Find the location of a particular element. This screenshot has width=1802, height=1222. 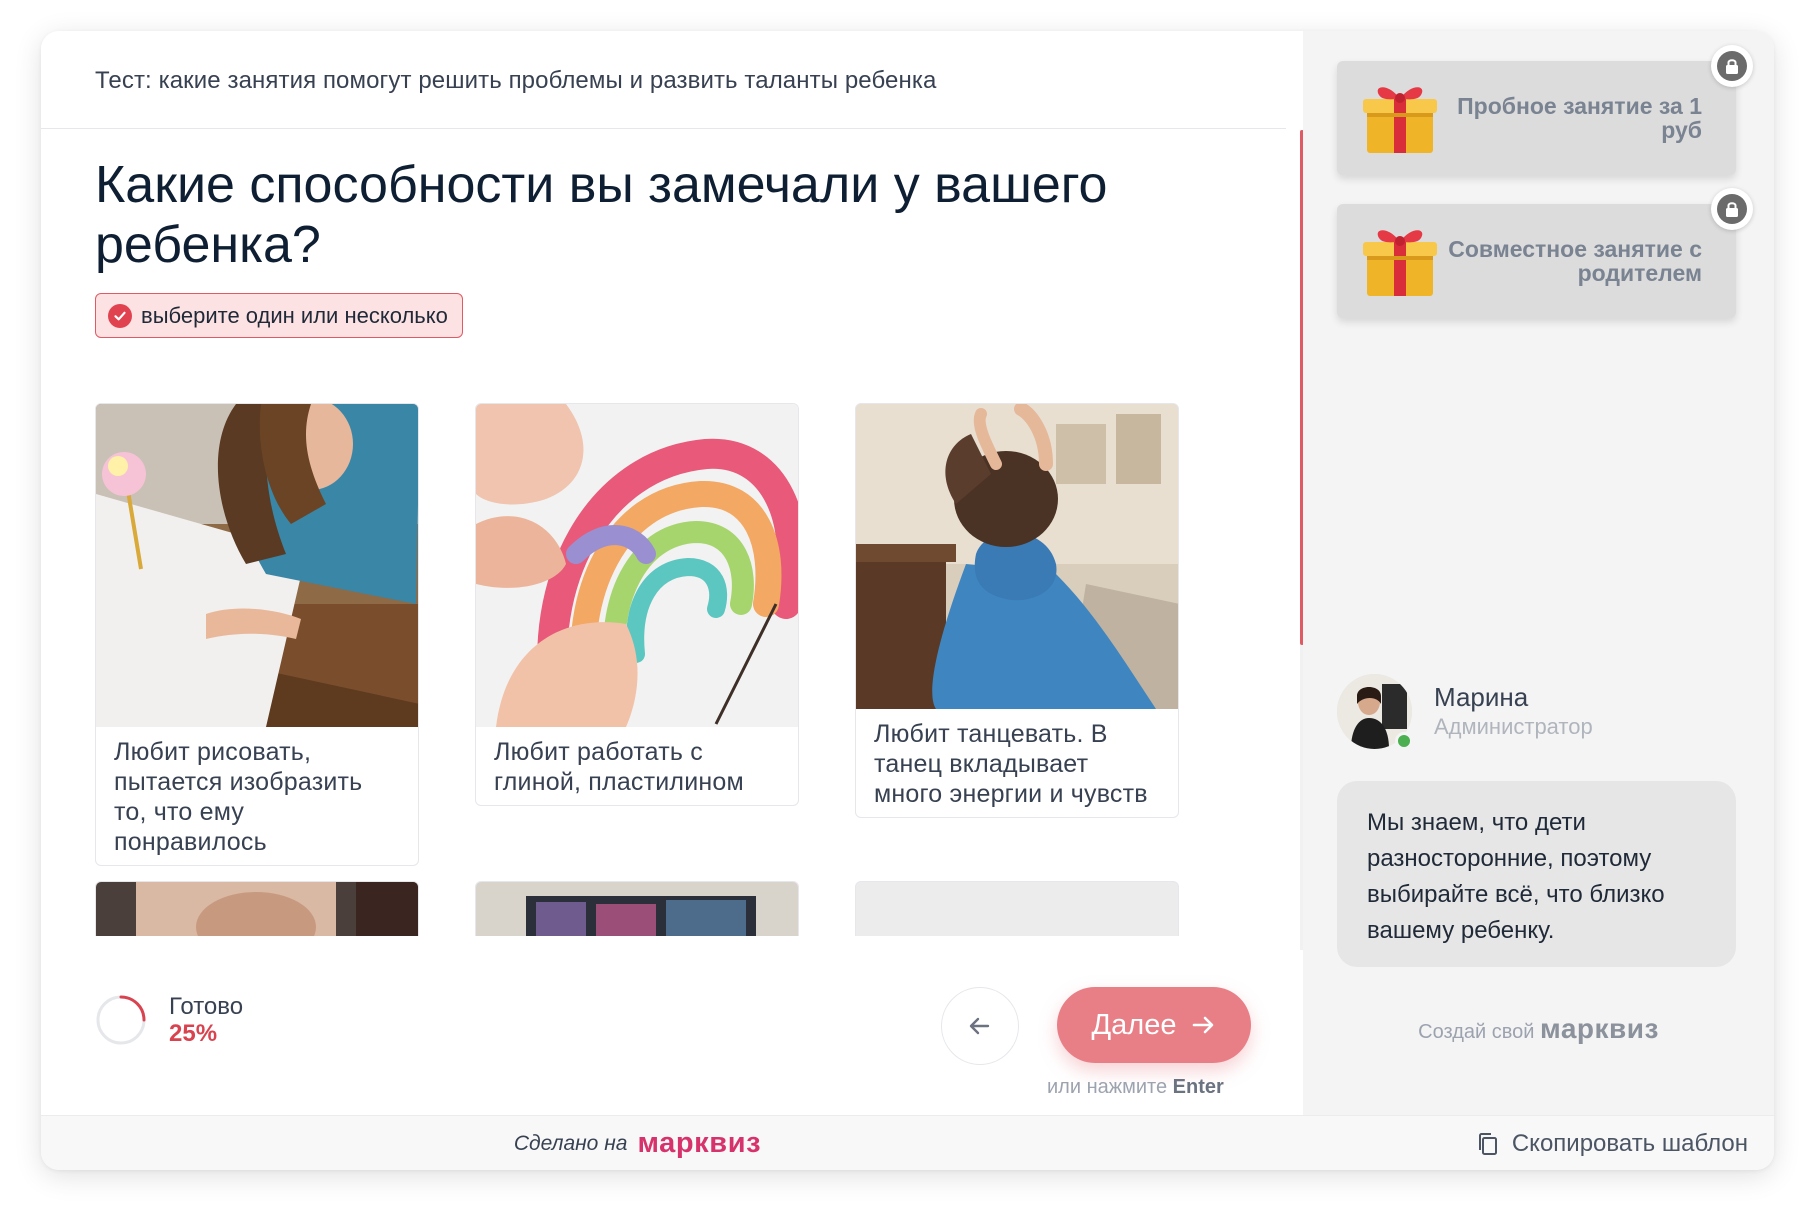

arrow-right-icon is located at coordinates (1203, 1025).